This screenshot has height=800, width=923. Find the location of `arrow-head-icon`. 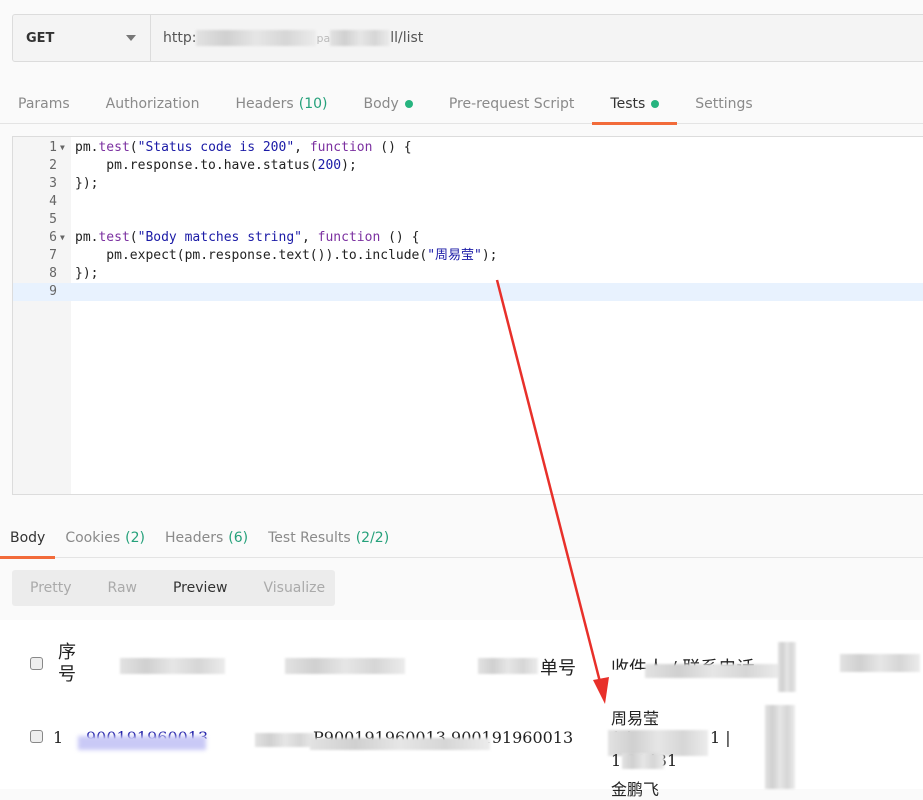

arrow-head-icon is located at coordinates (601, 690).